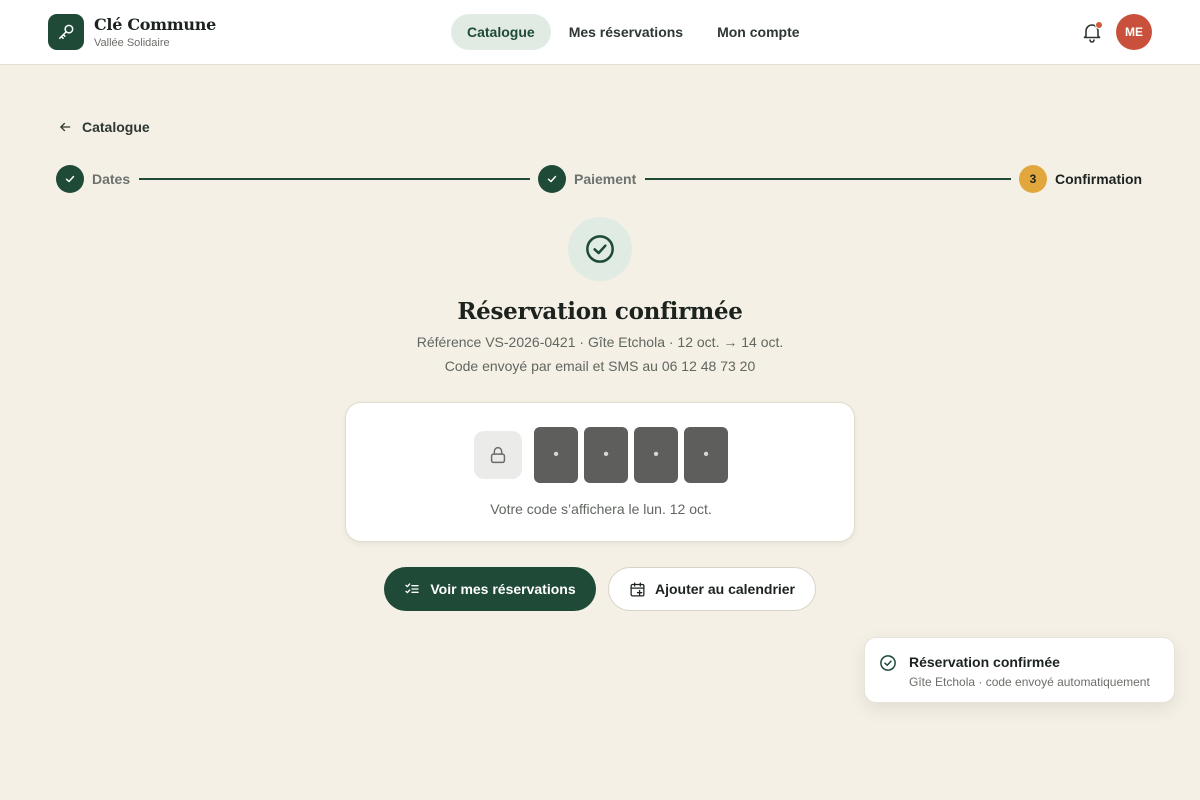 The height and width of the screenshot is (800, 1200). I want to click on brand-name: Clé Commune, so click(155, 24).